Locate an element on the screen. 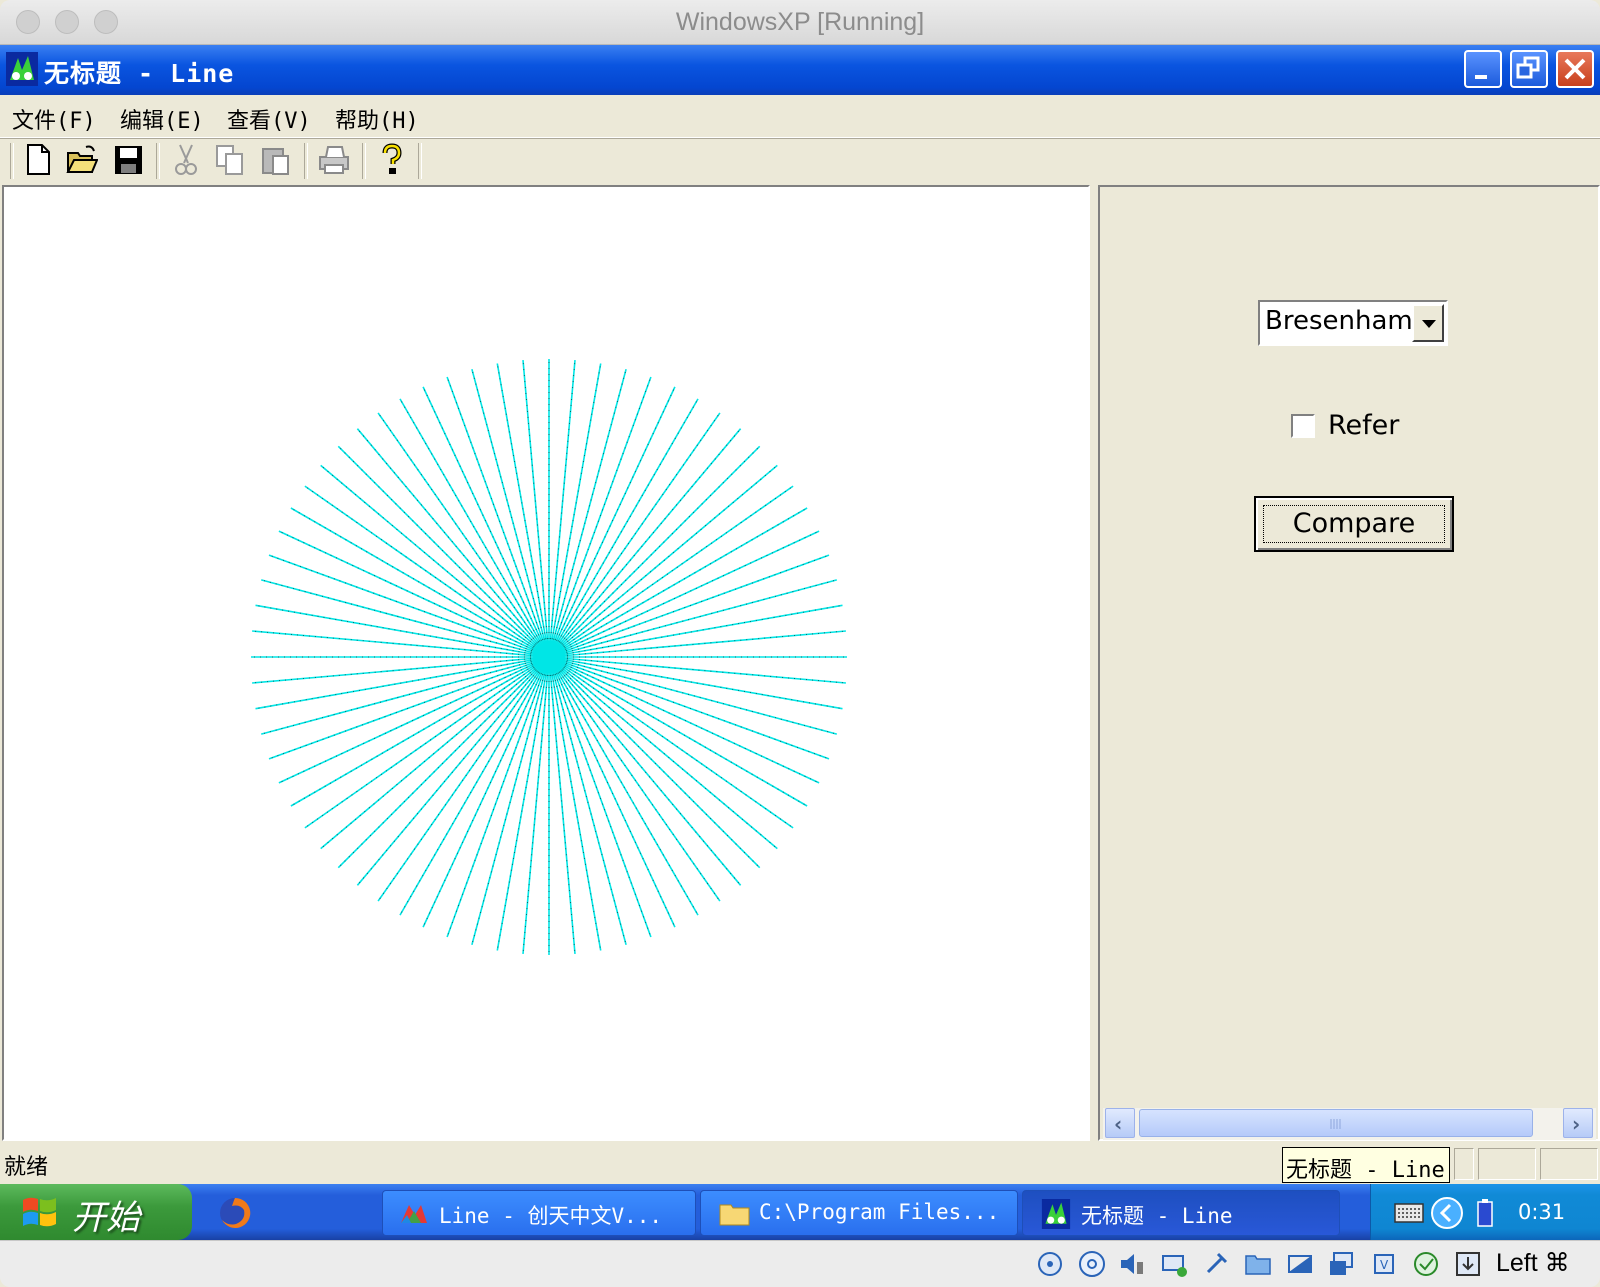  chevron-left-icon: ‹ is located at coordinates (1118, 1124).